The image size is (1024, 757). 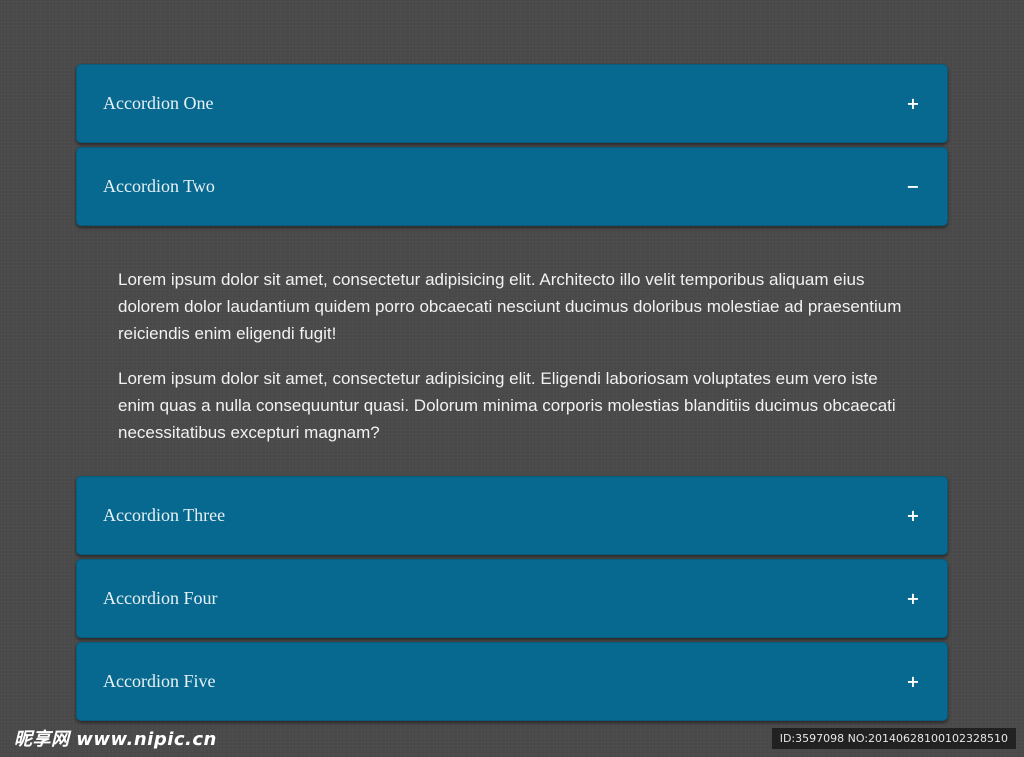 I want to click on accordion-header-two: Accordion Two −, so click(x=512, y=186).